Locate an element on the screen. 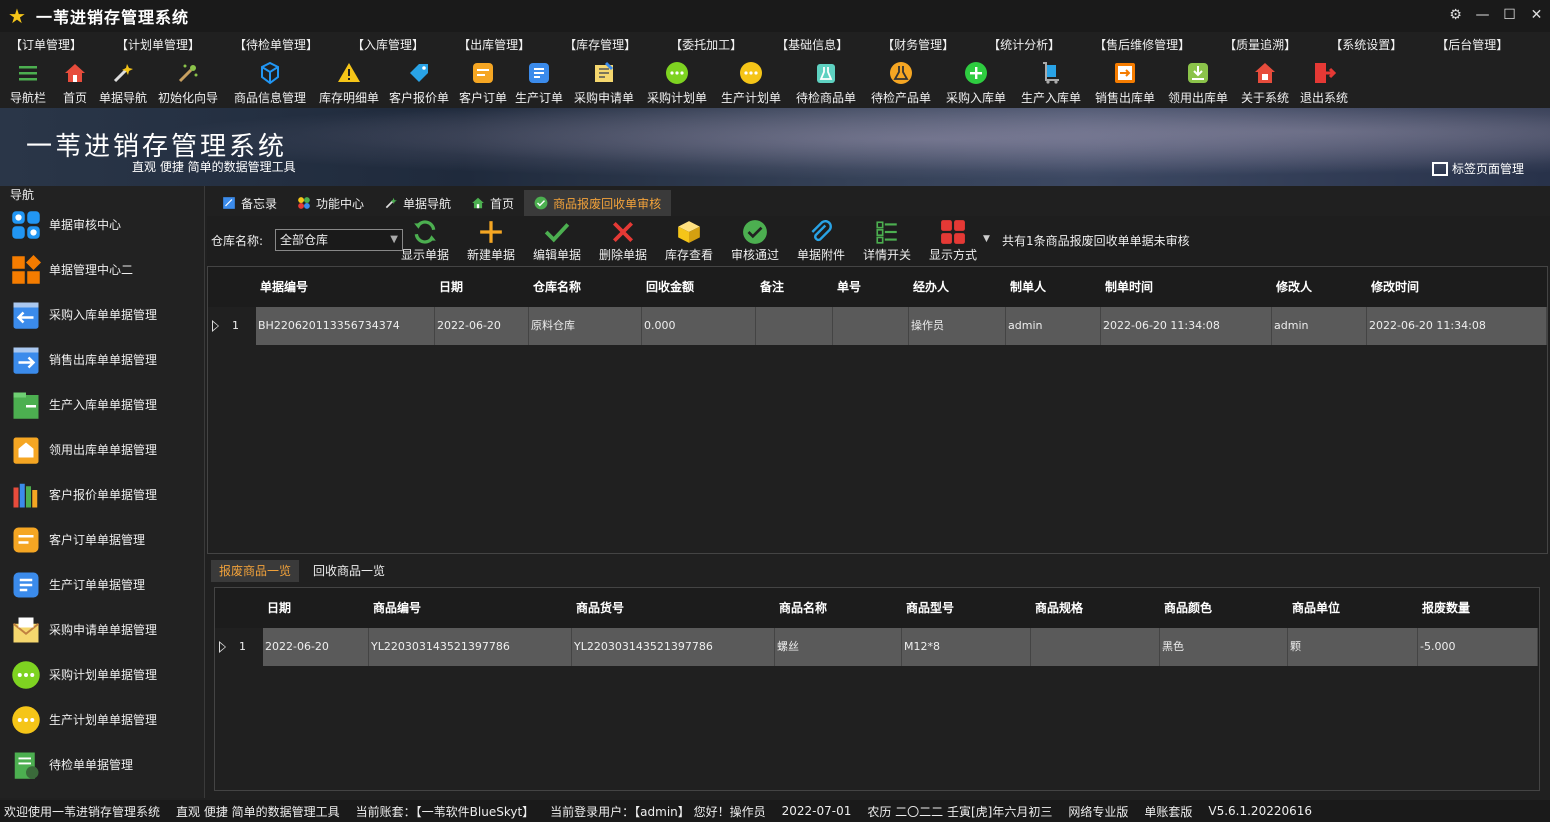 This screenshot has height=822, width=1550. nav-item-1: 单据管理中心二 is located at coordinates (102, 269).